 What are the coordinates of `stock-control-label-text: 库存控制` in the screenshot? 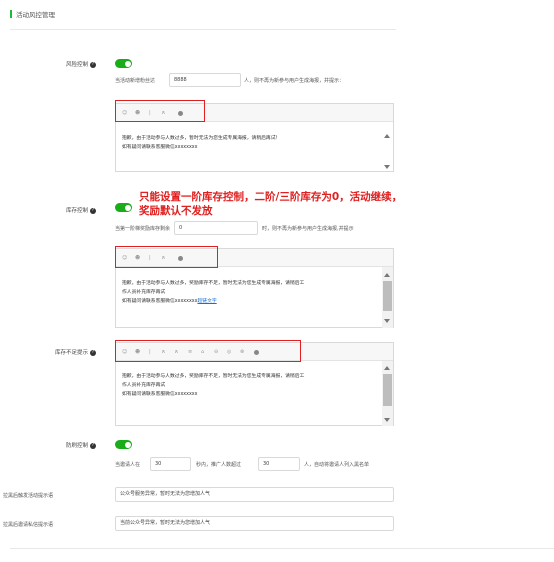 It's located at (76, 211).